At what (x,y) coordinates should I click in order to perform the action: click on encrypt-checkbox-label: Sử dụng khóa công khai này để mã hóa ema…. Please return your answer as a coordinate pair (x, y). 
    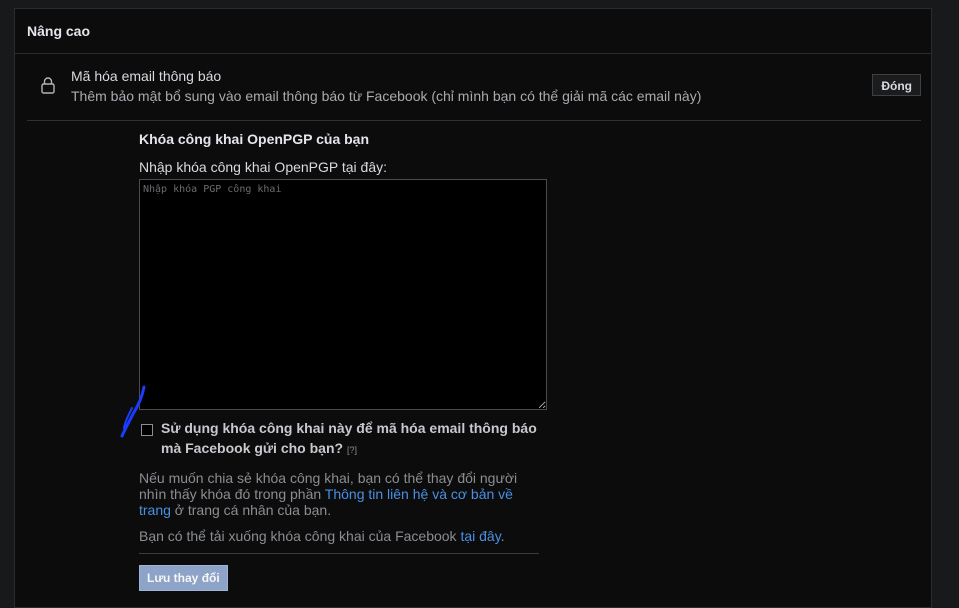
    Looking at the image, I should click on (351, 439).